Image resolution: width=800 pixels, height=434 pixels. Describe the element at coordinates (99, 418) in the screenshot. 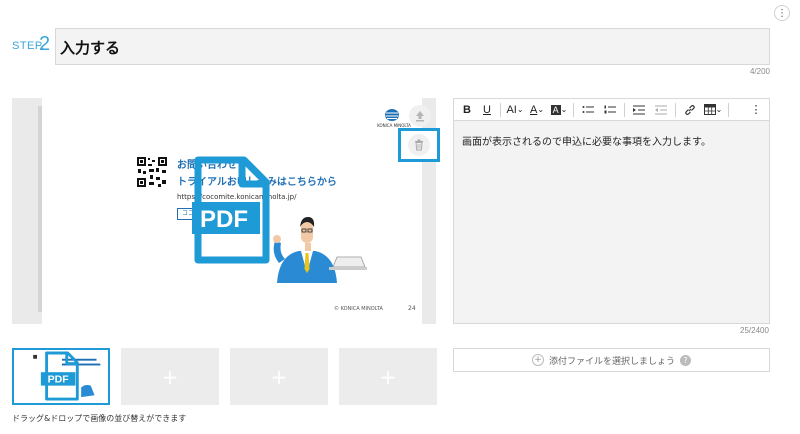

I see `drag-hint-text: ドラッグ&ドロップで画像の並び替えができます` at that location.